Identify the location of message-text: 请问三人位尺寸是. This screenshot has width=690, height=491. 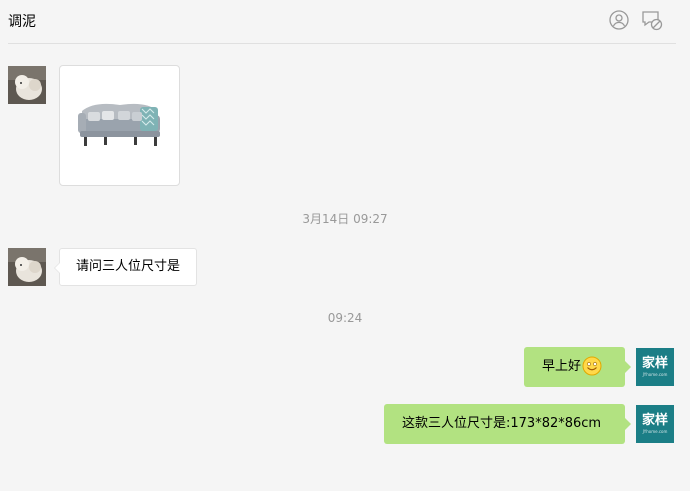
(128, 266).